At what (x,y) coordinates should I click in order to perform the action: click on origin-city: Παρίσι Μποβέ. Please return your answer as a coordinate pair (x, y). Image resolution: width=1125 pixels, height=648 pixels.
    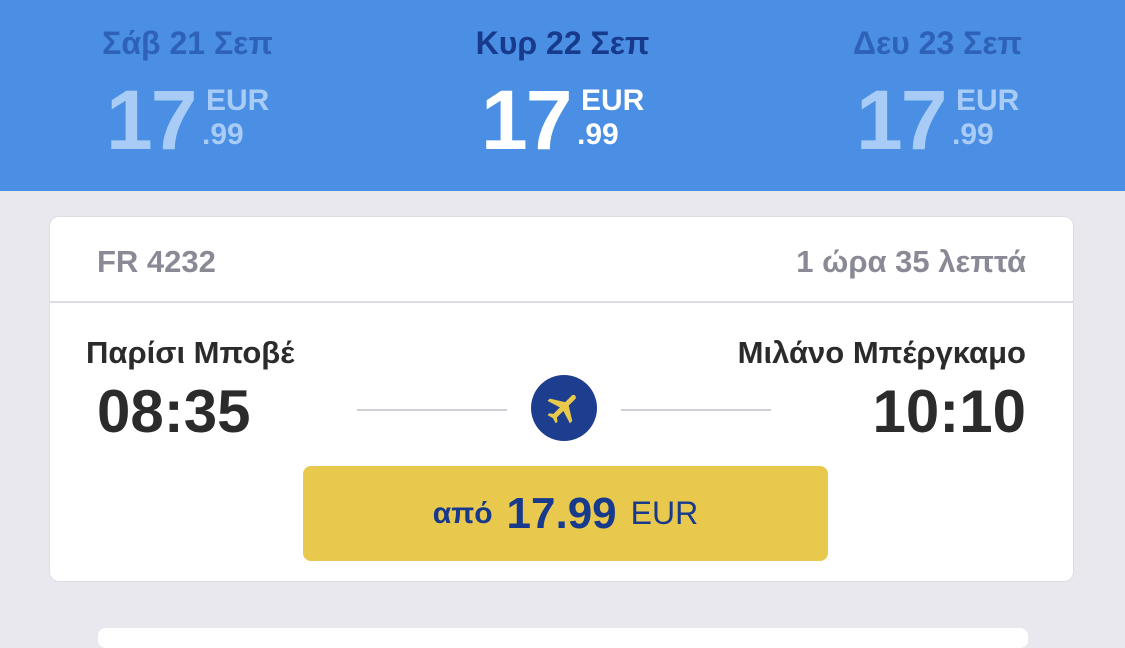
    Looking at the image, I should click on (190, 352).